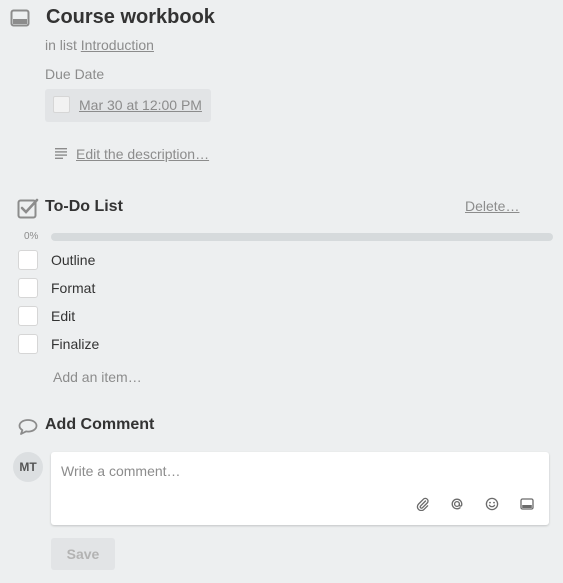 The height and width of the screenshot is (583, 563). I want to click on due-date-value: Mar 30 at 12:00 PM, so click(140, 105).